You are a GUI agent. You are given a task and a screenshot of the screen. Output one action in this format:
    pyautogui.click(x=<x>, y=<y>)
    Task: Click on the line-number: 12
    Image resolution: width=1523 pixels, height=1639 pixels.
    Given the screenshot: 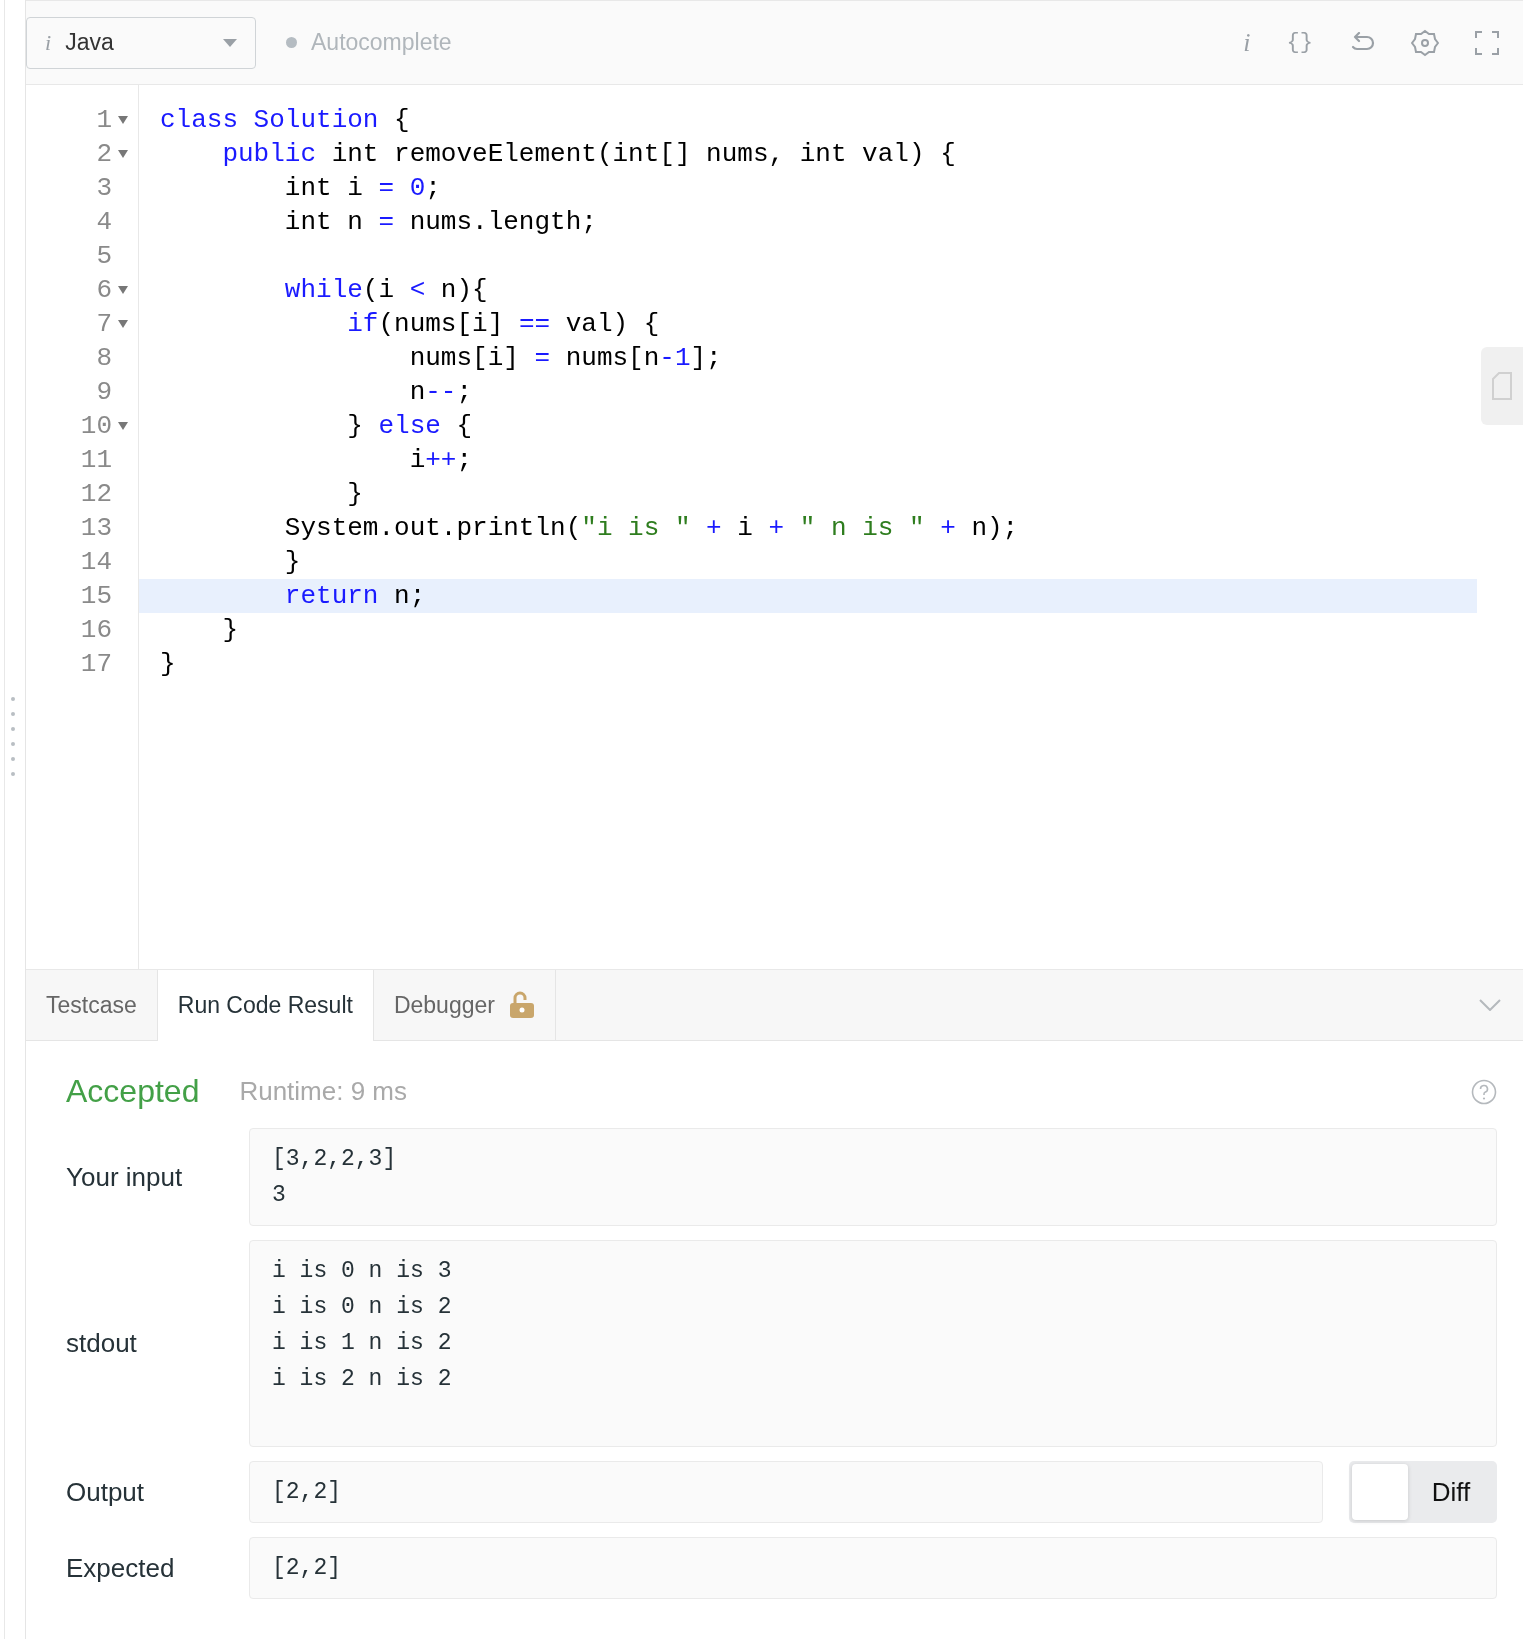 What is the action you would take?
    pyautogui.click(x=96, y=494)
    